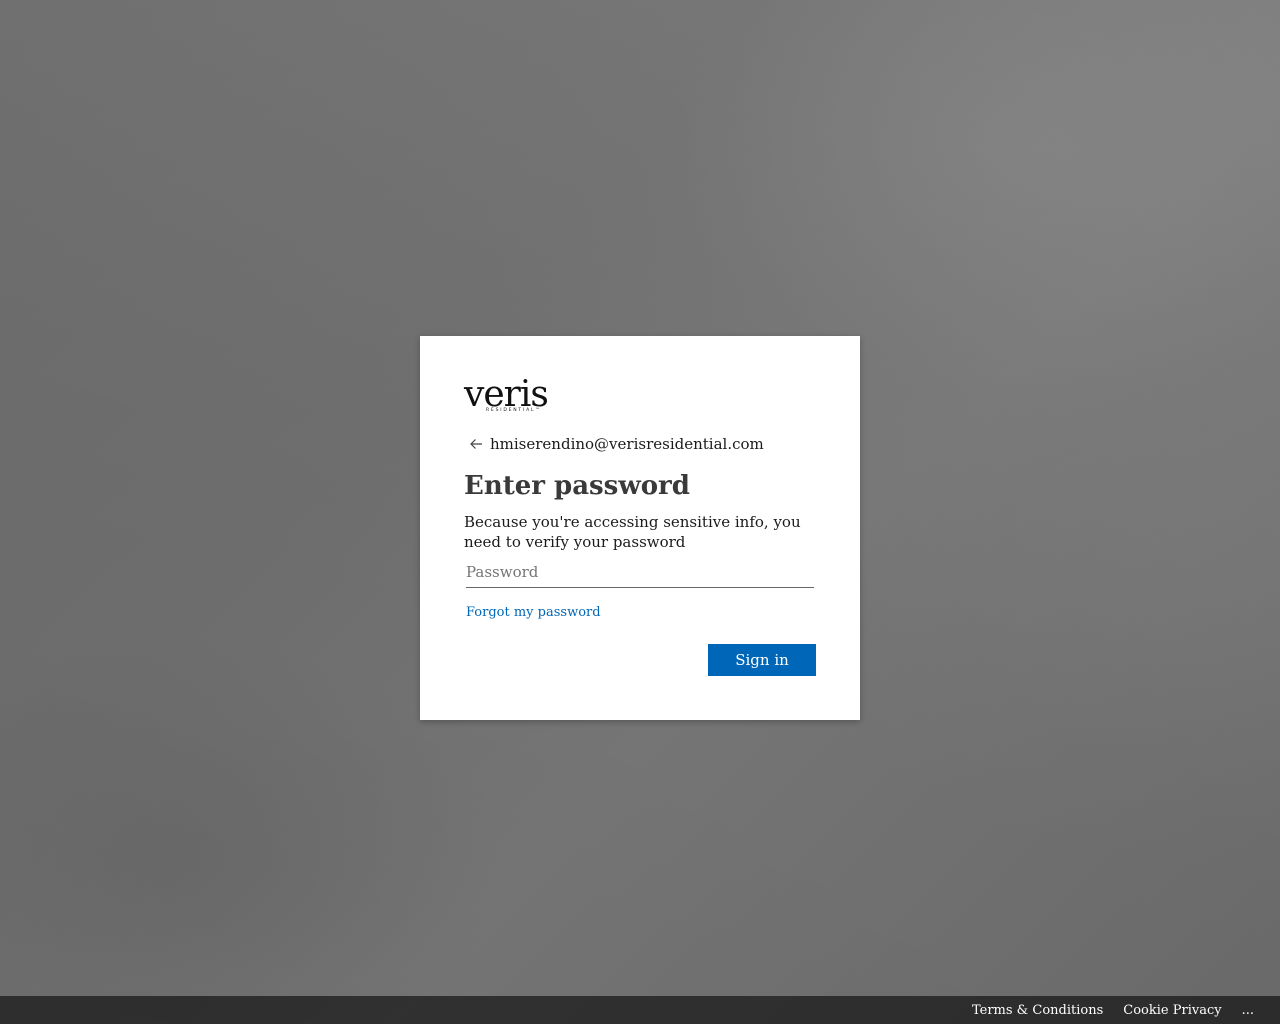 The width and height of the screenshot is (1280, 1024). I want to click on page-title: Enter password, so click(577, 486).